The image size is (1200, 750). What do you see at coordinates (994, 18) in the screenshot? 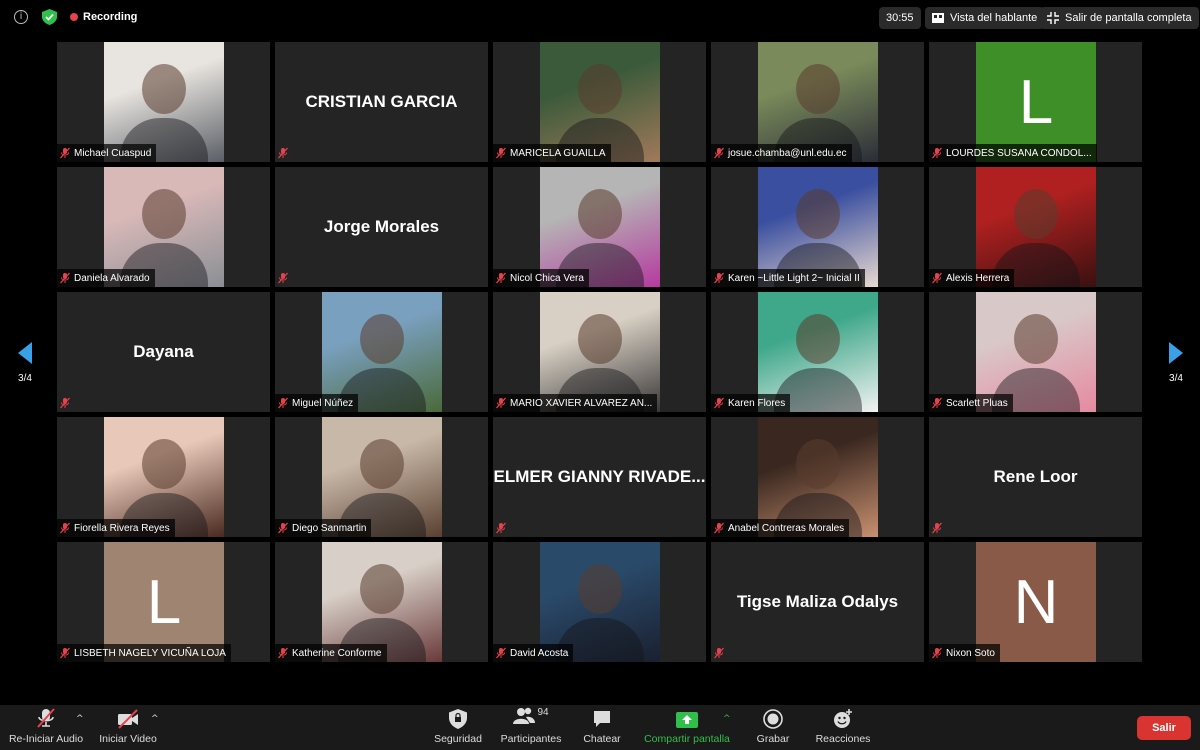
I see `speaker-view-label: Vista del hablante` at bounding box center [994, 18].